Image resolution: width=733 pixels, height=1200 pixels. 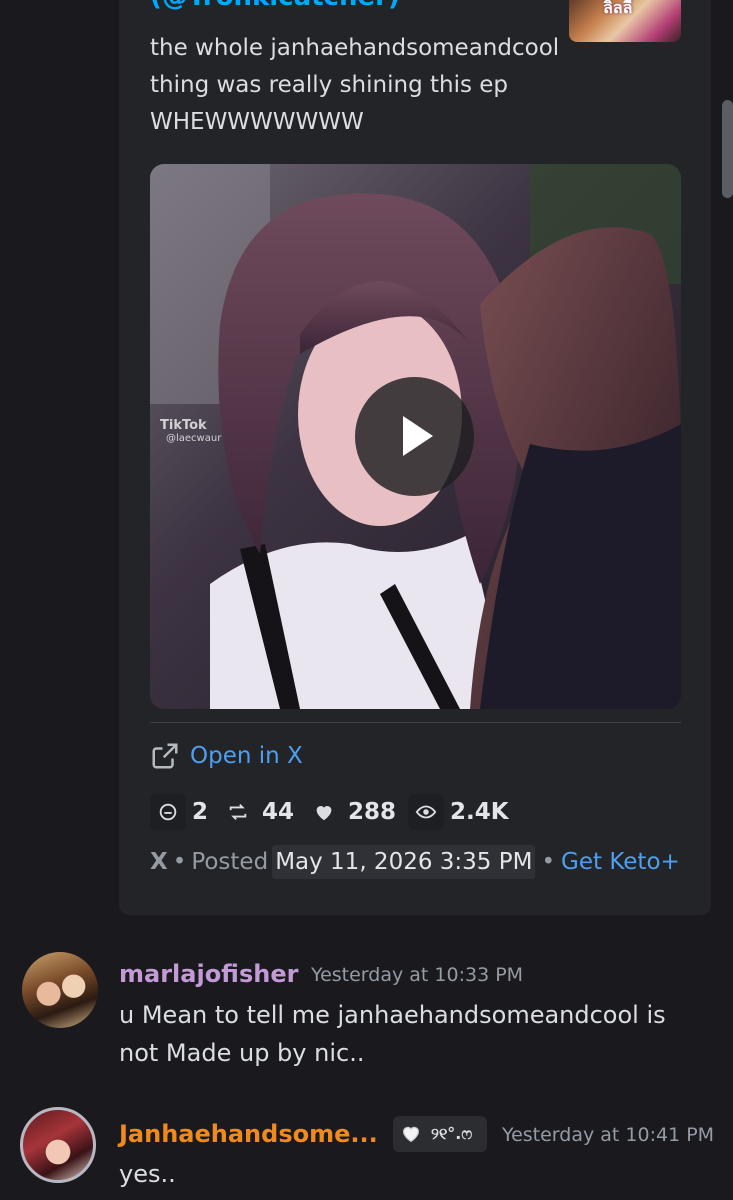 I want to click on reply-icon, so click(x=168, y=812).